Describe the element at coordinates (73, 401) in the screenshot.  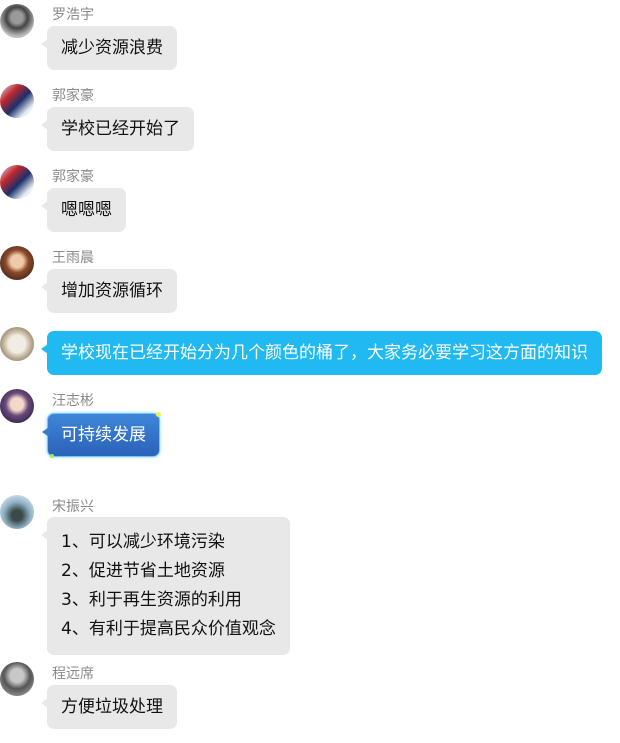
I see `sender-name: 汪志彬` at that location.